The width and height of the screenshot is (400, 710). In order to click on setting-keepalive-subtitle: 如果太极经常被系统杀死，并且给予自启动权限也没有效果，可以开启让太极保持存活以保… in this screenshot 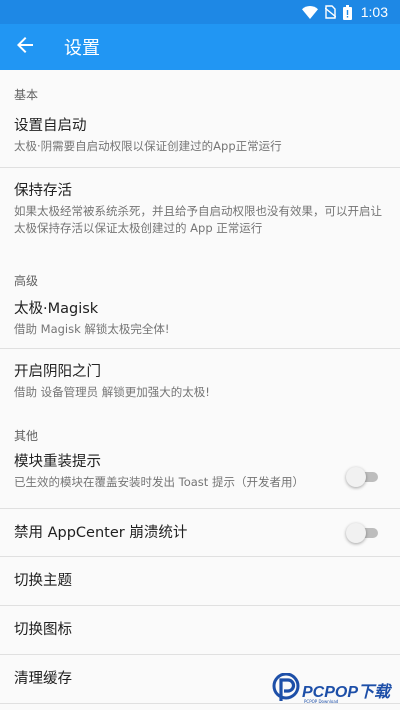, I will do `click(198, 219)`.